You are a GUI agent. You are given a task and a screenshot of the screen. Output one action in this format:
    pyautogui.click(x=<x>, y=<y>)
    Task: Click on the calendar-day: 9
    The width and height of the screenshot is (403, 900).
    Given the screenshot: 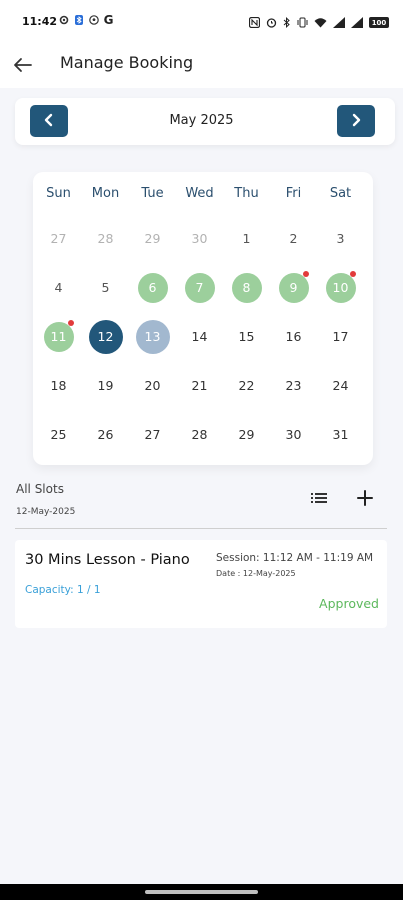 What is the action you would take?
    pyautogui.click(x=293, y=287)
    